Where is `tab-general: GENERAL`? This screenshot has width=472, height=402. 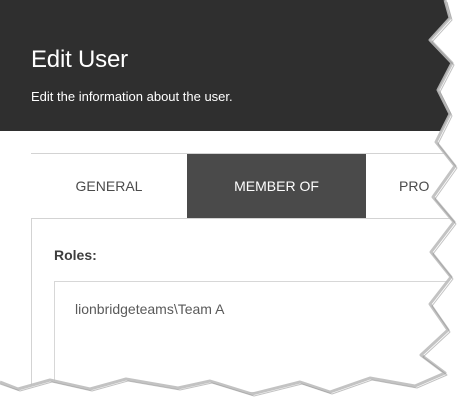
tab-general: GENERAL is located at coordinates (109, 186).